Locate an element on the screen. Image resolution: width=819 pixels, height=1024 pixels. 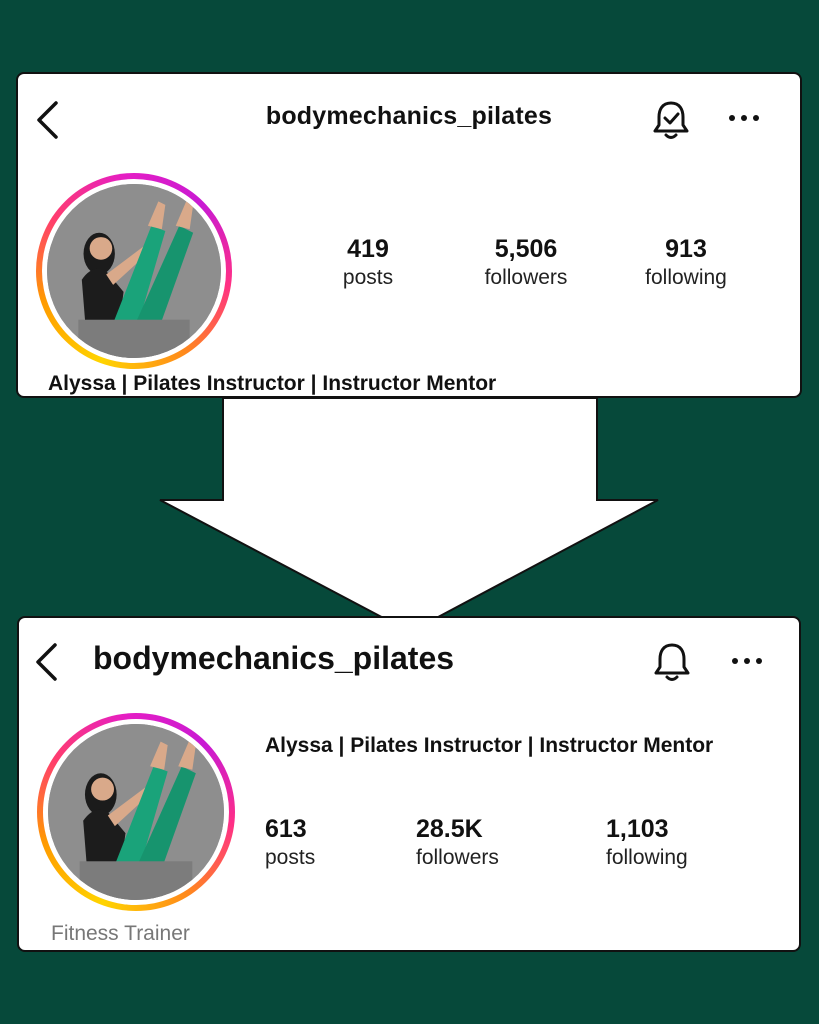
following-count: 913 is located at coordinates (686, 249).